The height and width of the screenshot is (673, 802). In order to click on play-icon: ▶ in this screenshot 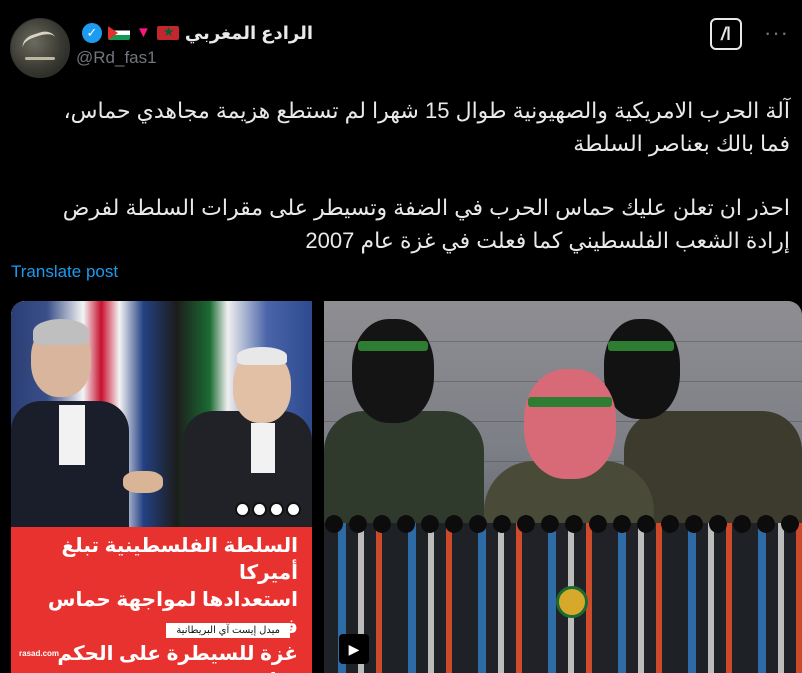, I will do `click(354, 648)`.